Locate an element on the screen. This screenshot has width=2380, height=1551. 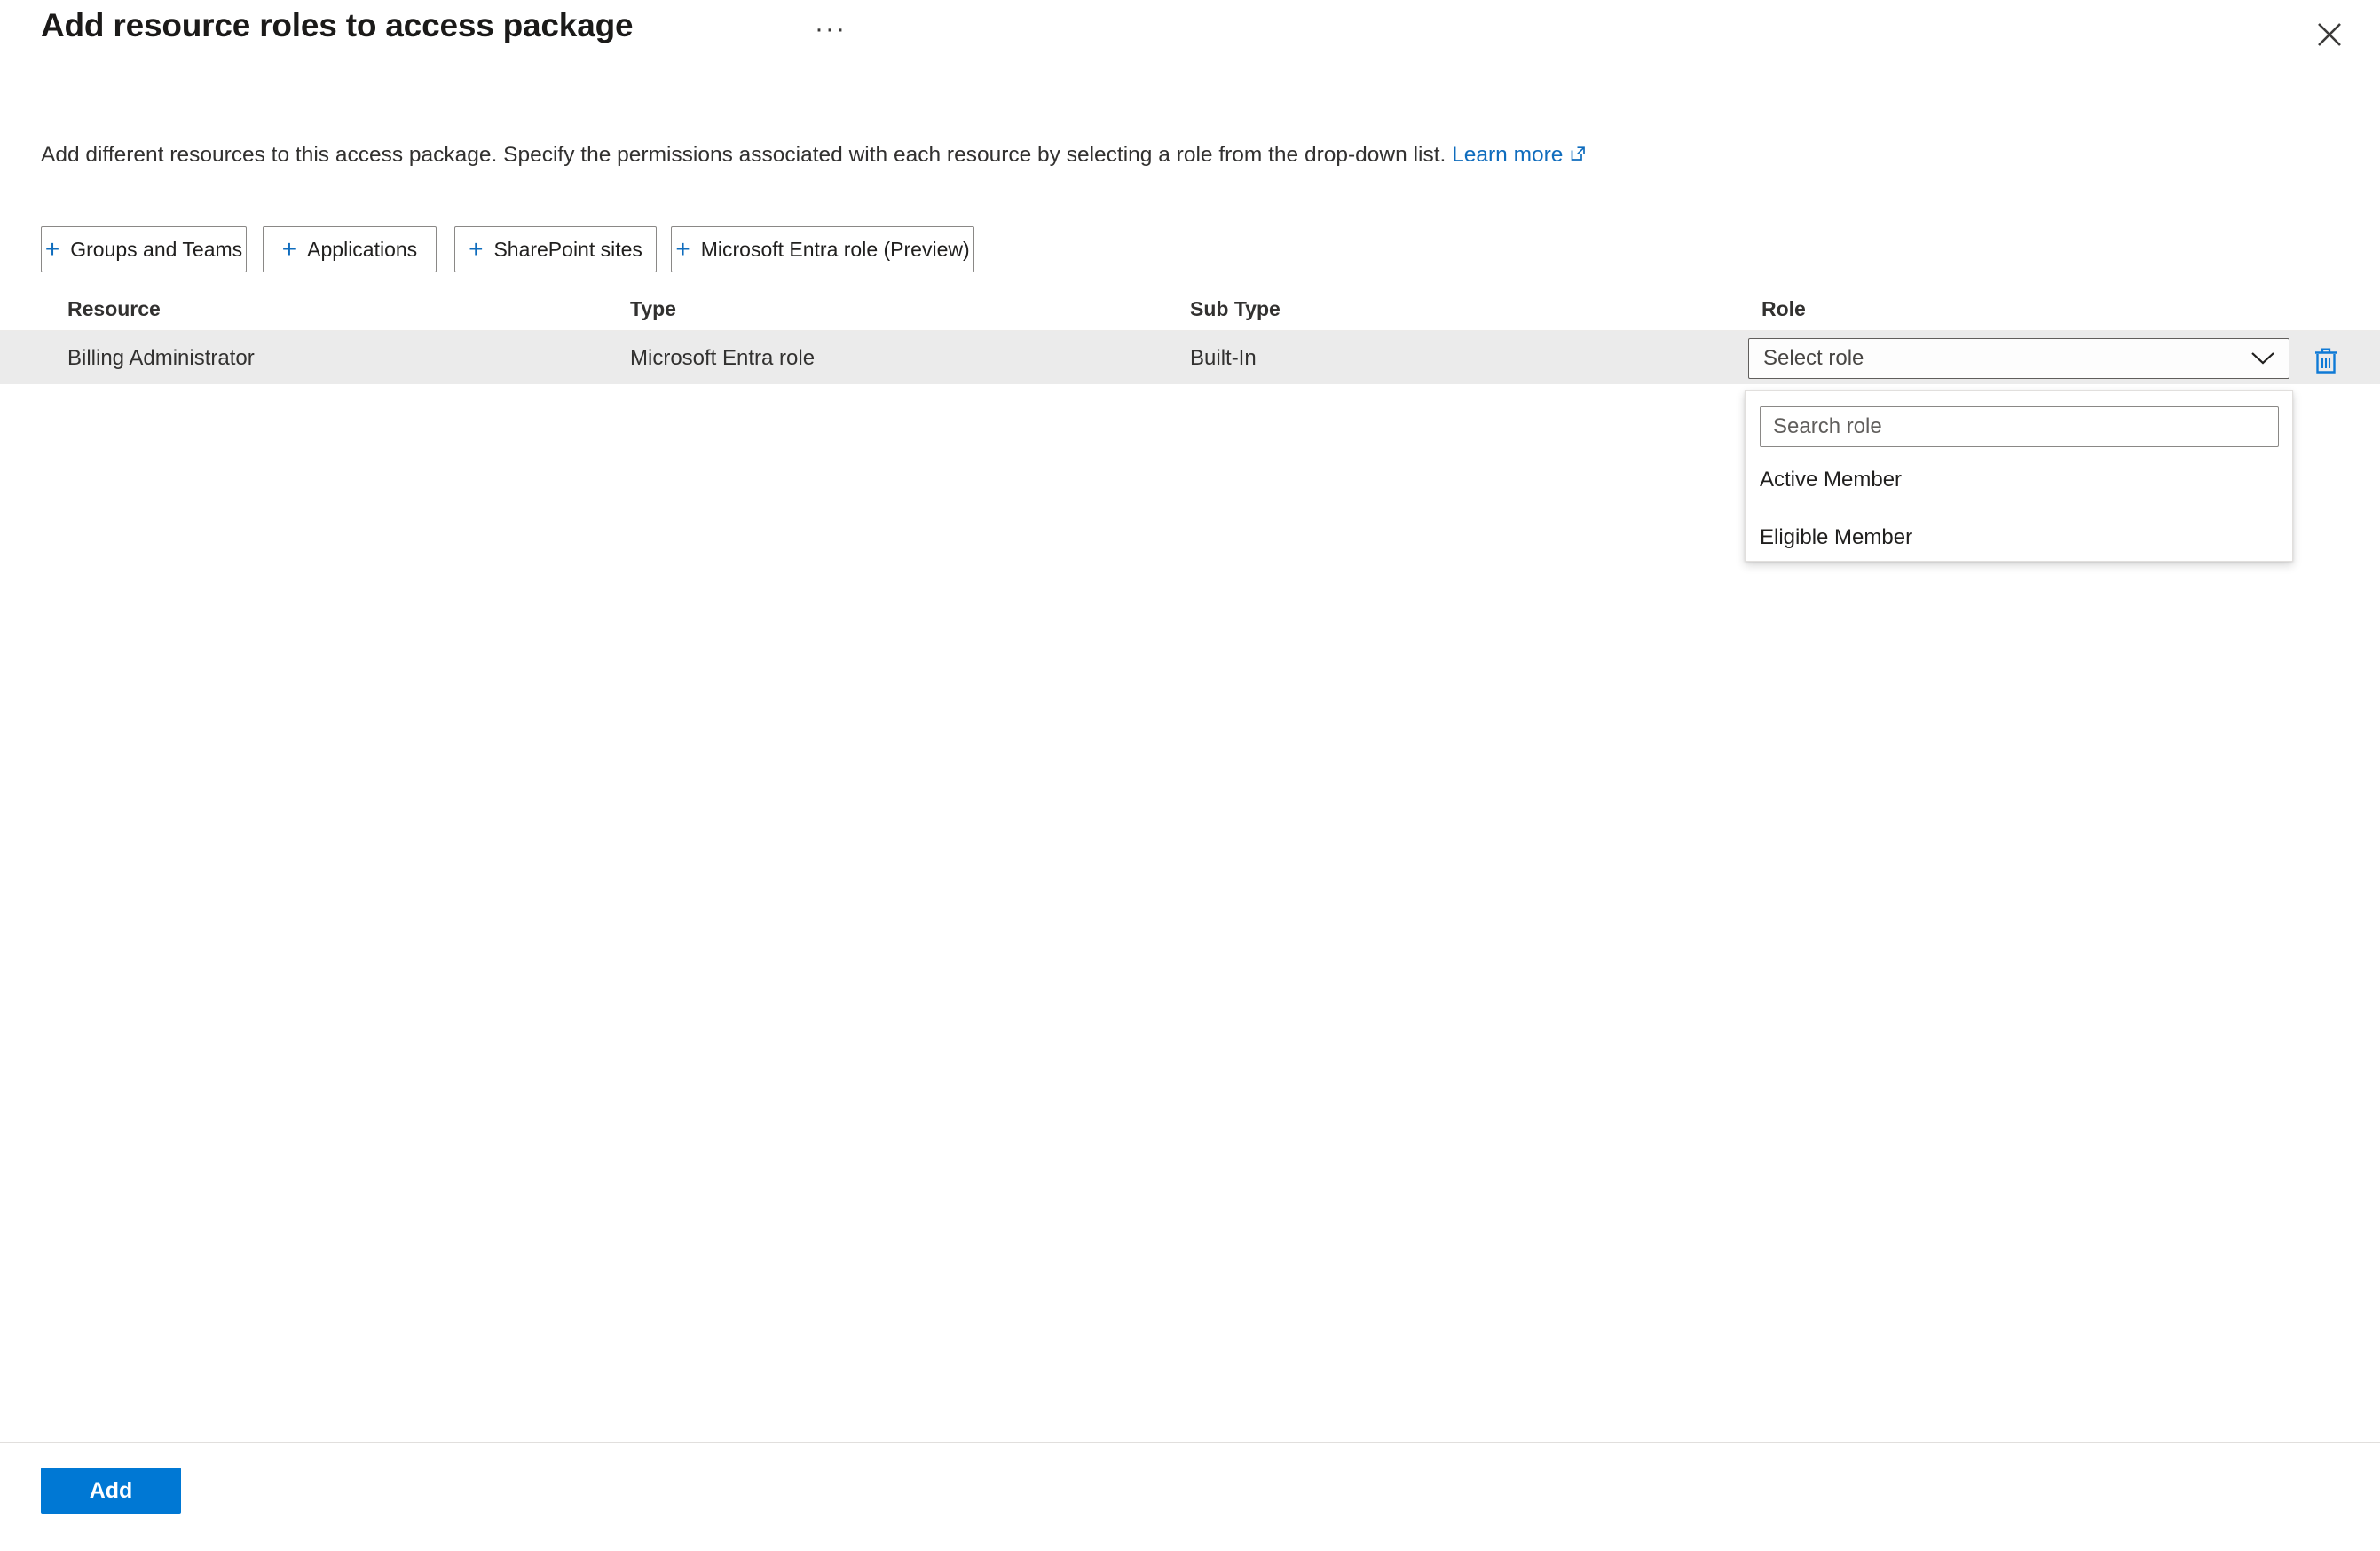
column-header-resource: Resource is located at coordinates (114, 308).